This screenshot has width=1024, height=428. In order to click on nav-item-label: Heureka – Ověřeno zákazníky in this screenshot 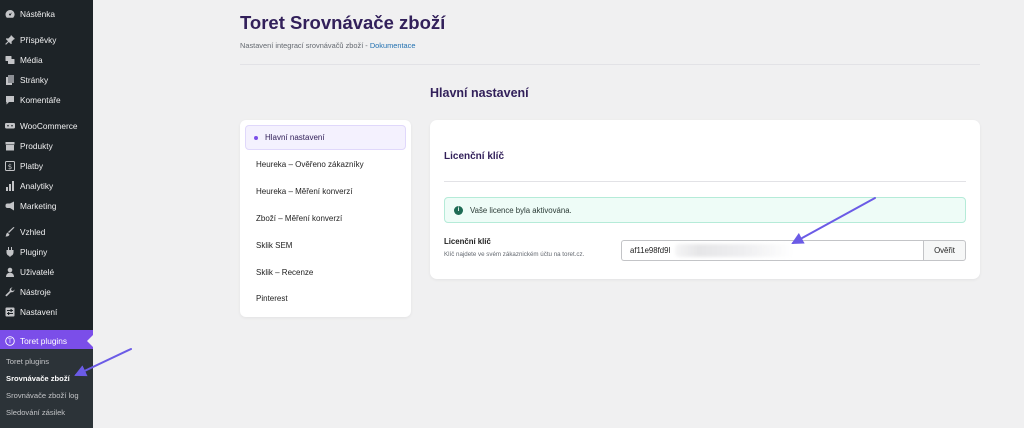, I will do `click(310, 165)`.